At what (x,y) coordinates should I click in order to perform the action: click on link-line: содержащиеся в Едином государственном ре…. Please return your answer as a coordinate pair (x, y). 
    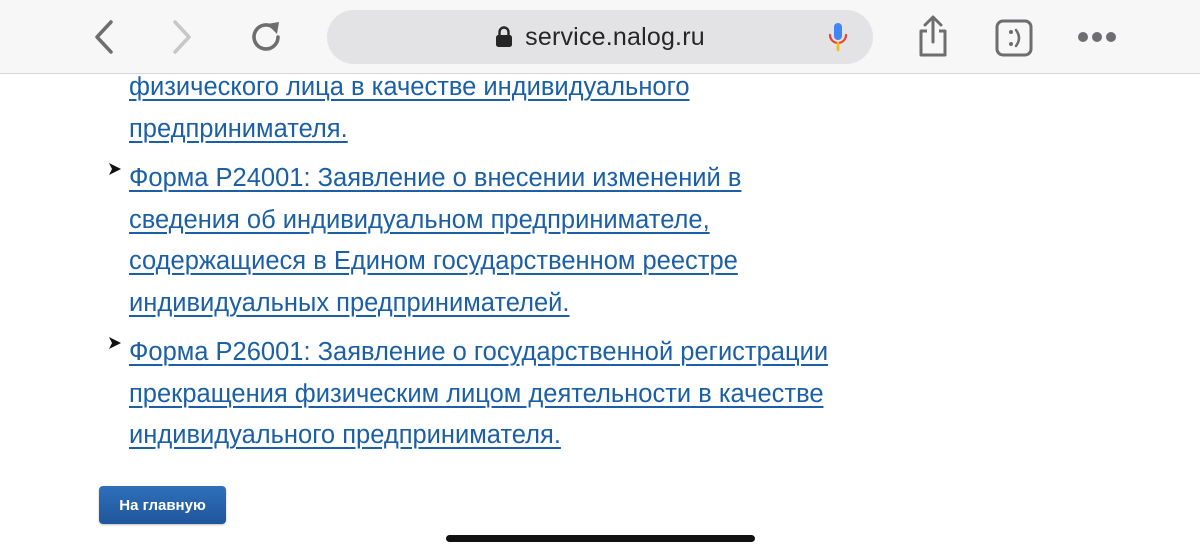
    Looking at the image, I should click on (433, 261).